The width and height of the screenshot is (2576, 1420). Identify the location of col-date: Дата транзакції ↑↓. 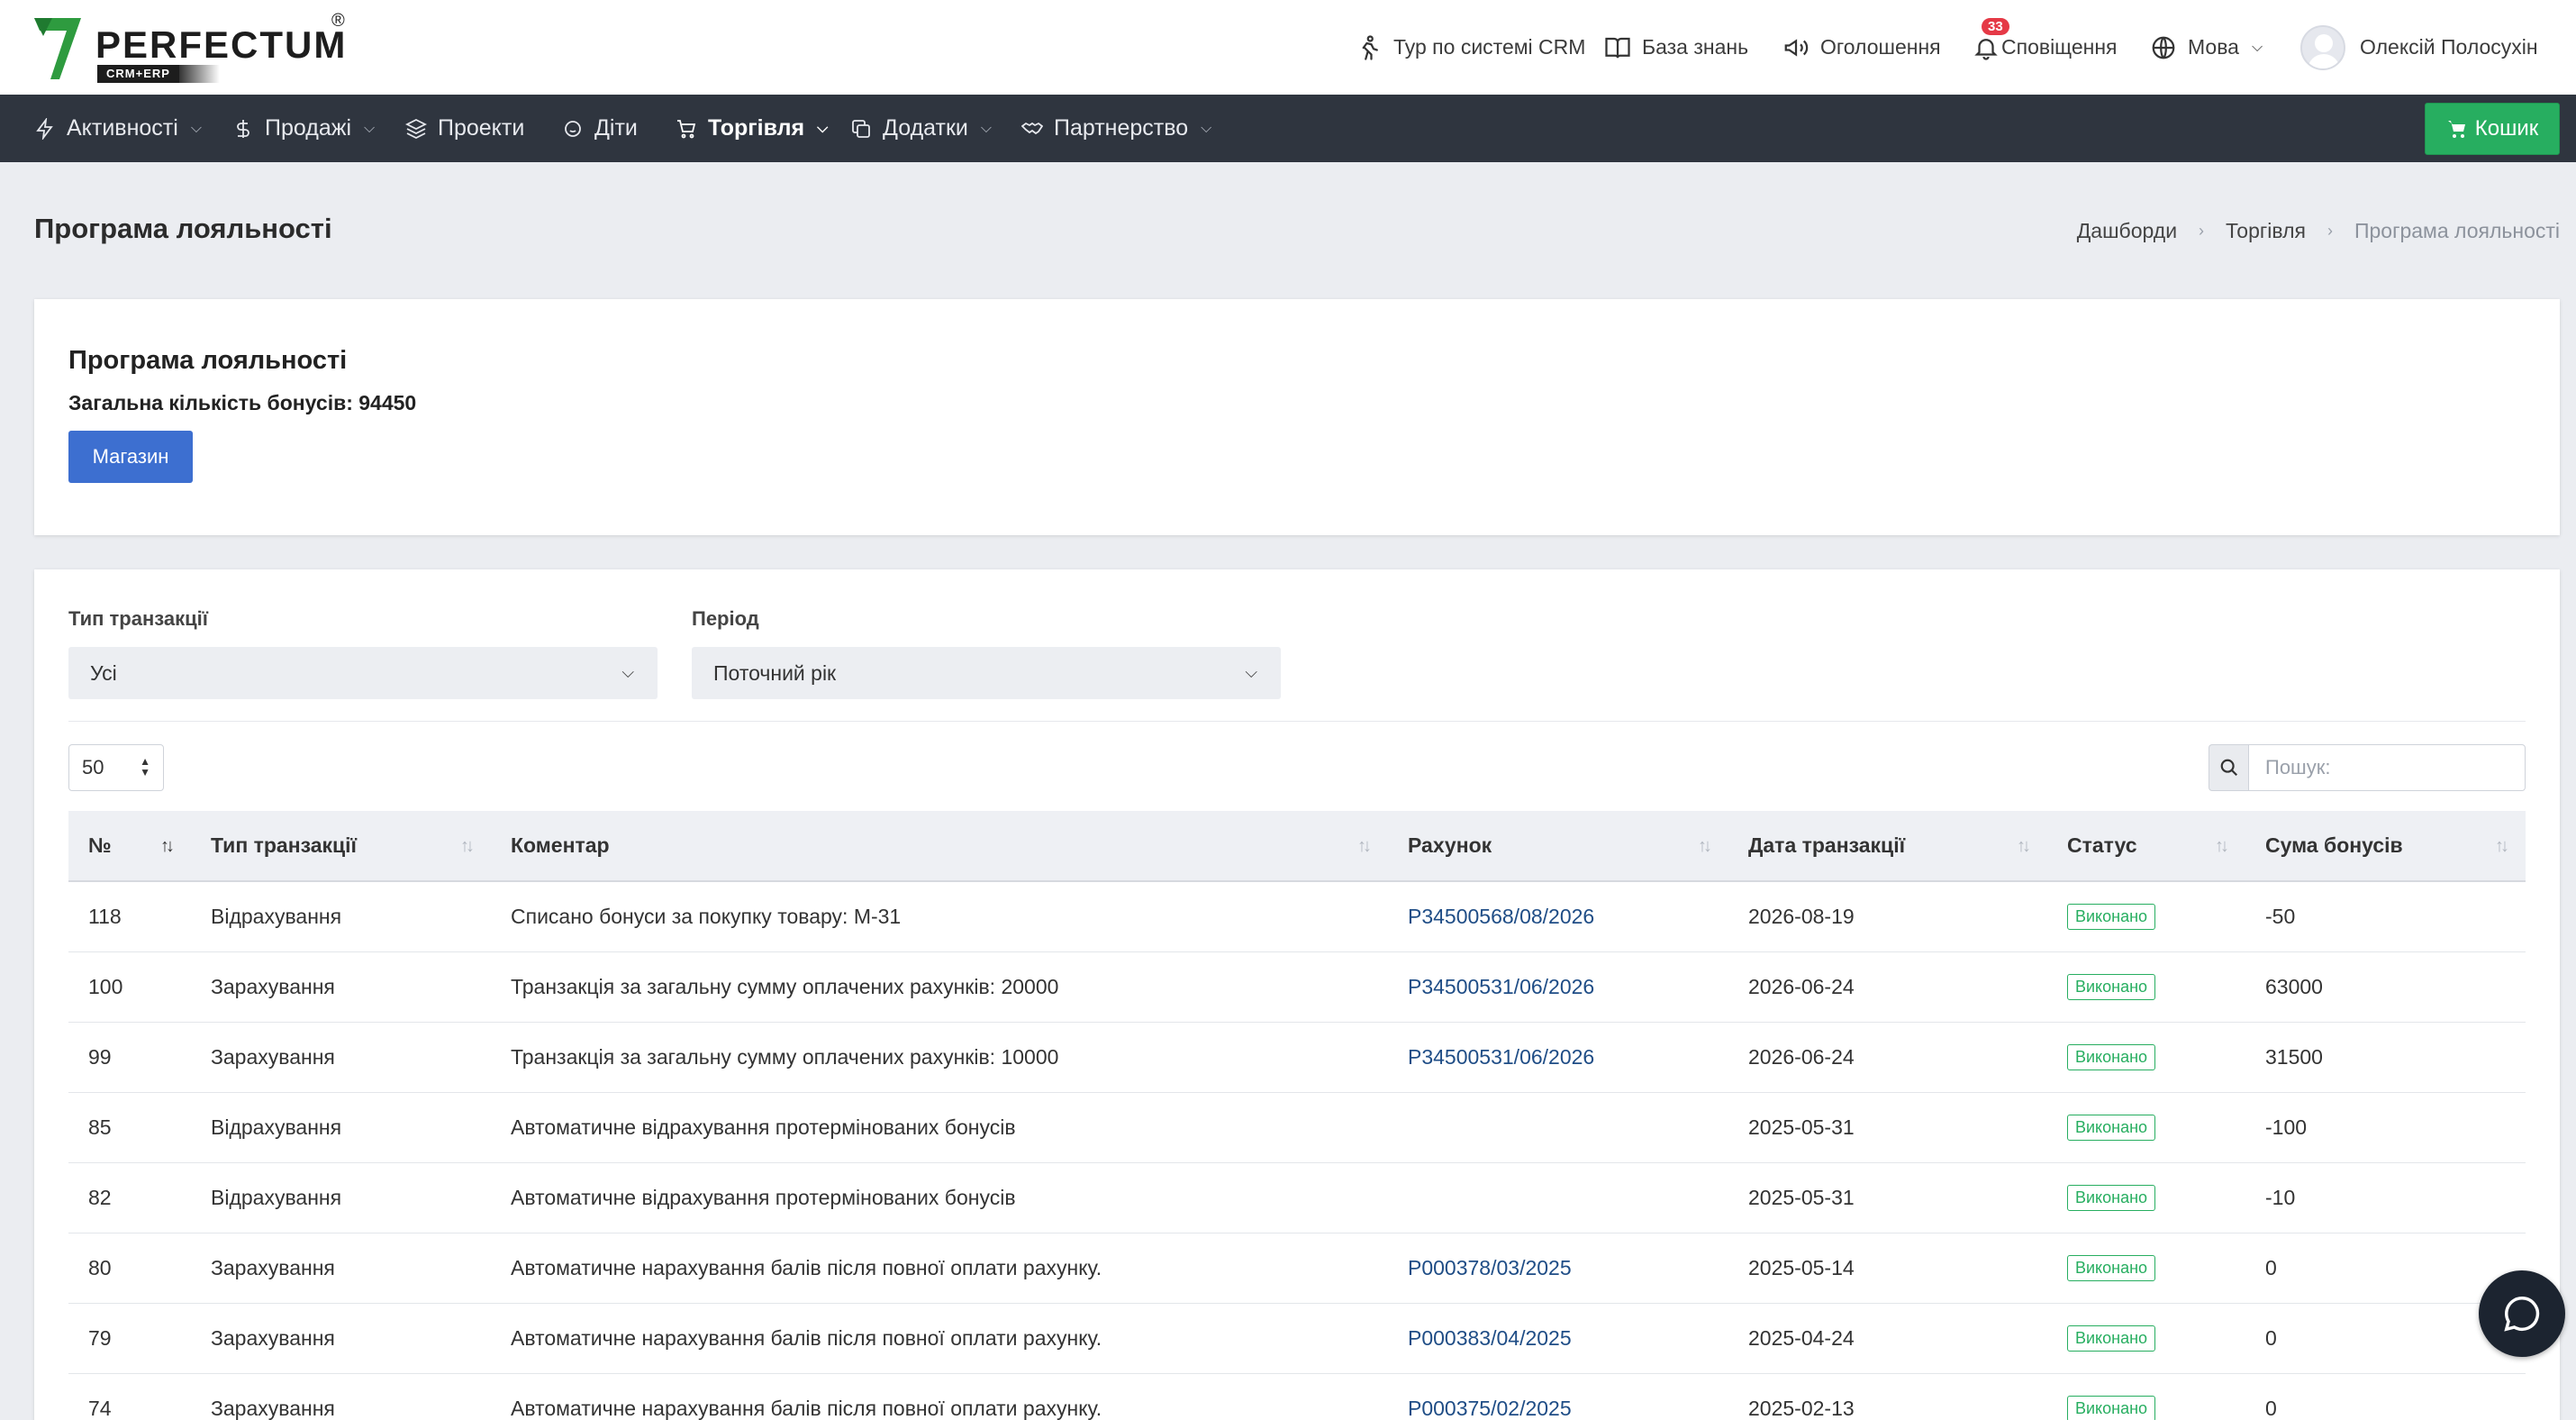
(1887, 846).